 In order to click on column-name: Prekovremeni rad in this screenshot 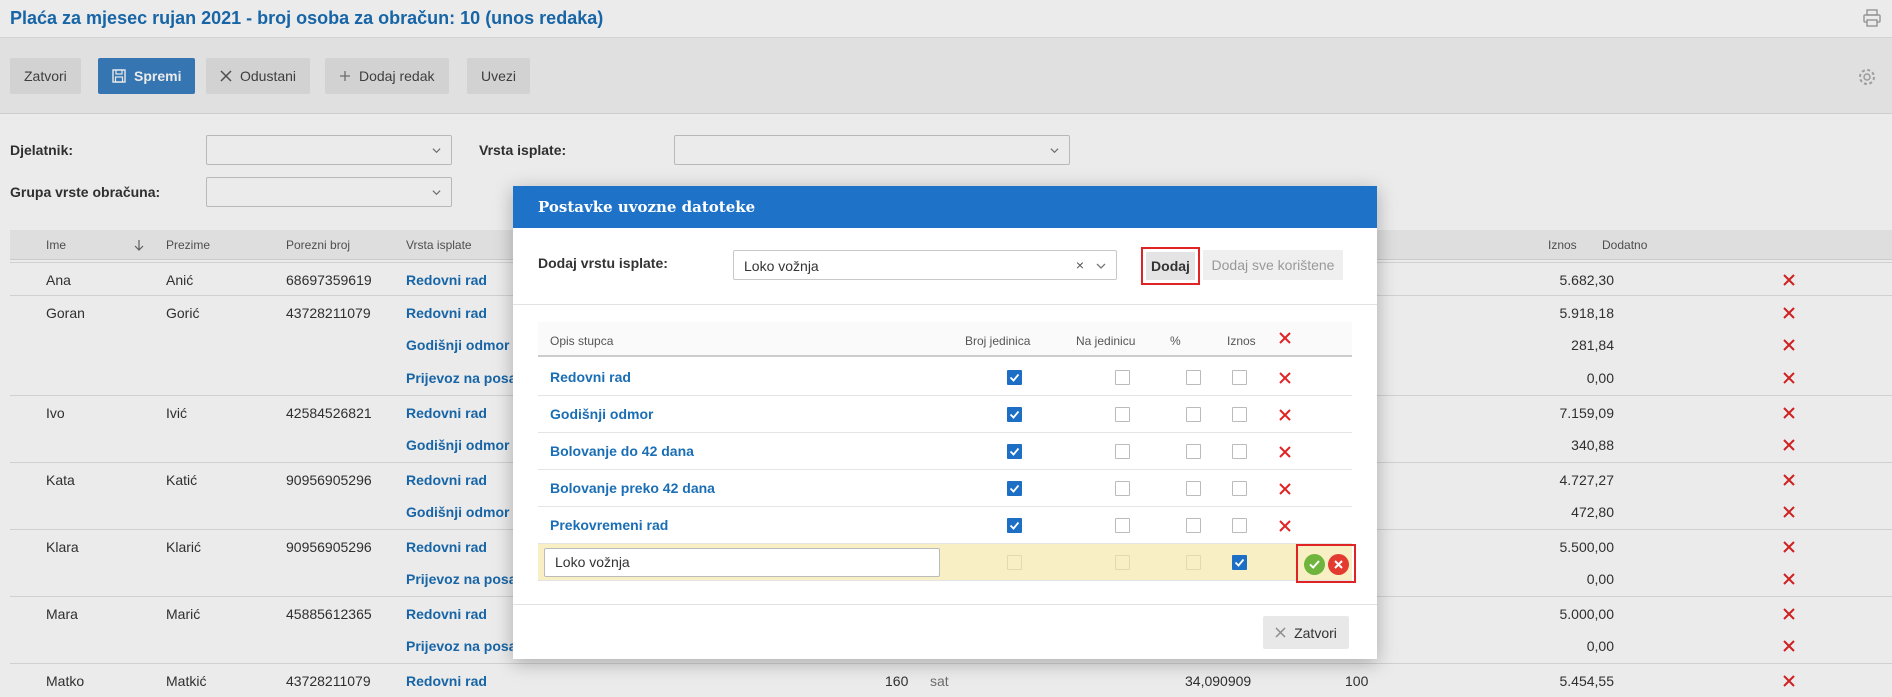, I will do `click(609, 525)`.